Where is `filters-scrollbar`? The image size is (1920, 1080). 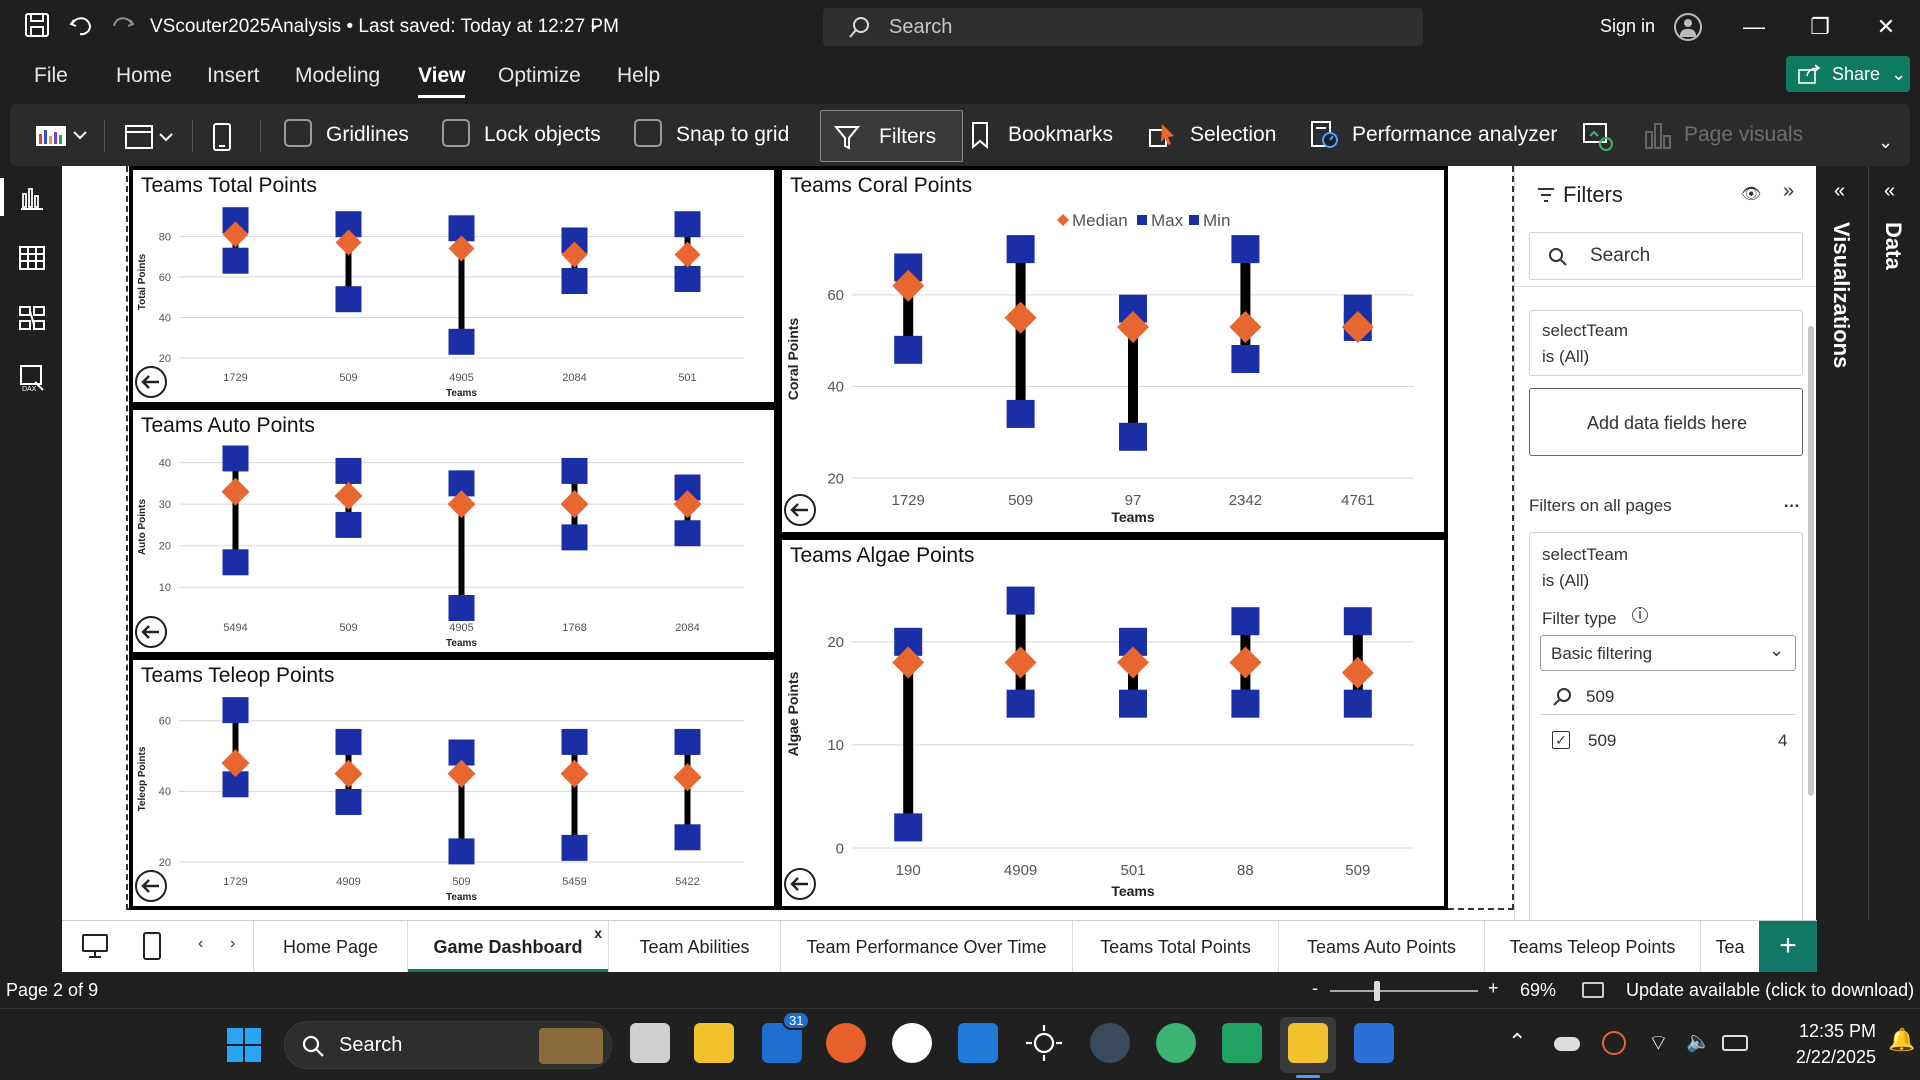 filters-scrollbar is located at coordinates (1811, 561).